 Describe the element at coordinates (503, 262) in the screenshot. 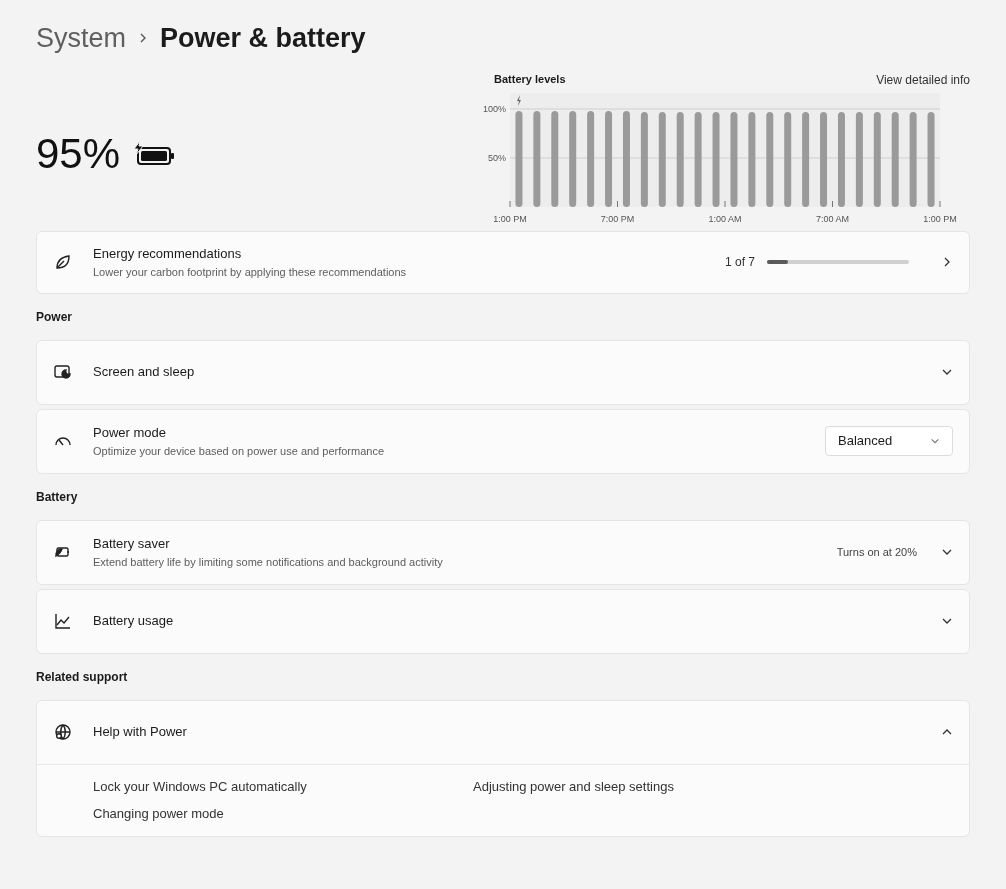

I see `settings-card: Energy recommendations Lower your carbon footprint by applying these recommendations 1 of 7` at that location.